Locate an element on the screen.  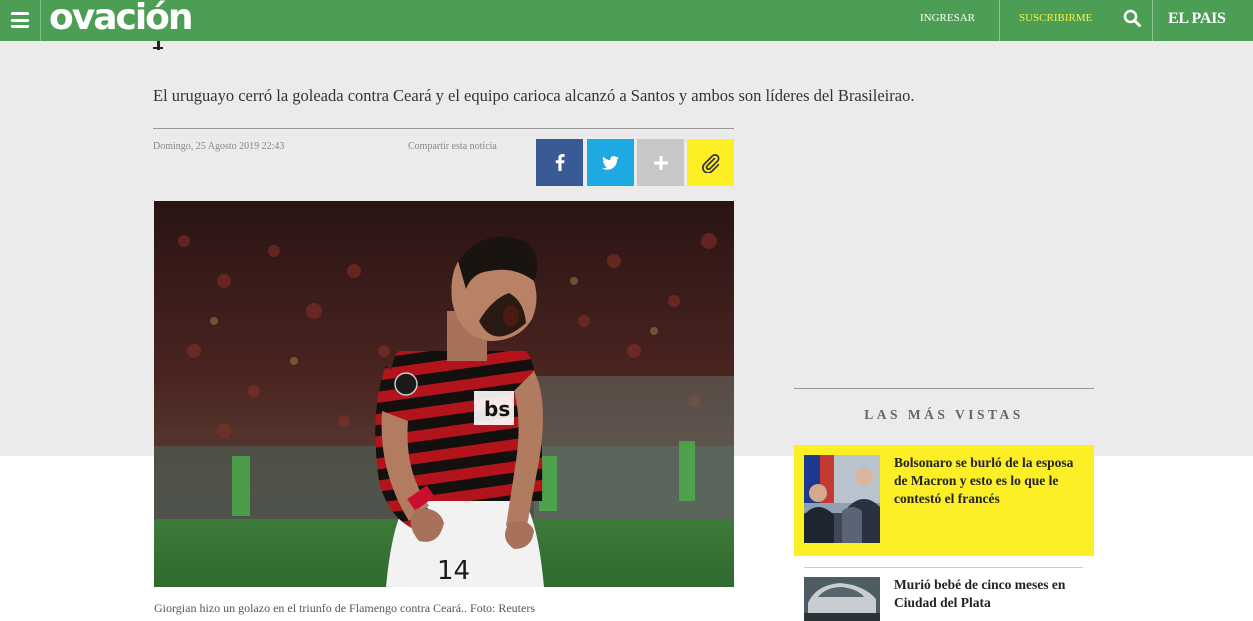
item-divider is located at coordinates (943, 567).